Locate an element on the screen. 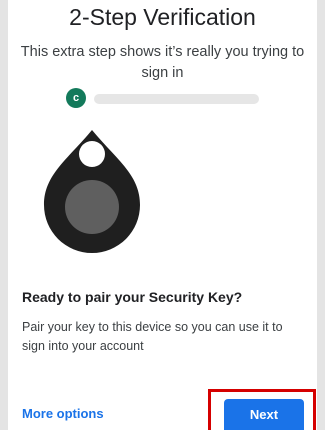 The height and width of the screenshot is (430, 325). next-button: Next is located at coordinates (264, 414).